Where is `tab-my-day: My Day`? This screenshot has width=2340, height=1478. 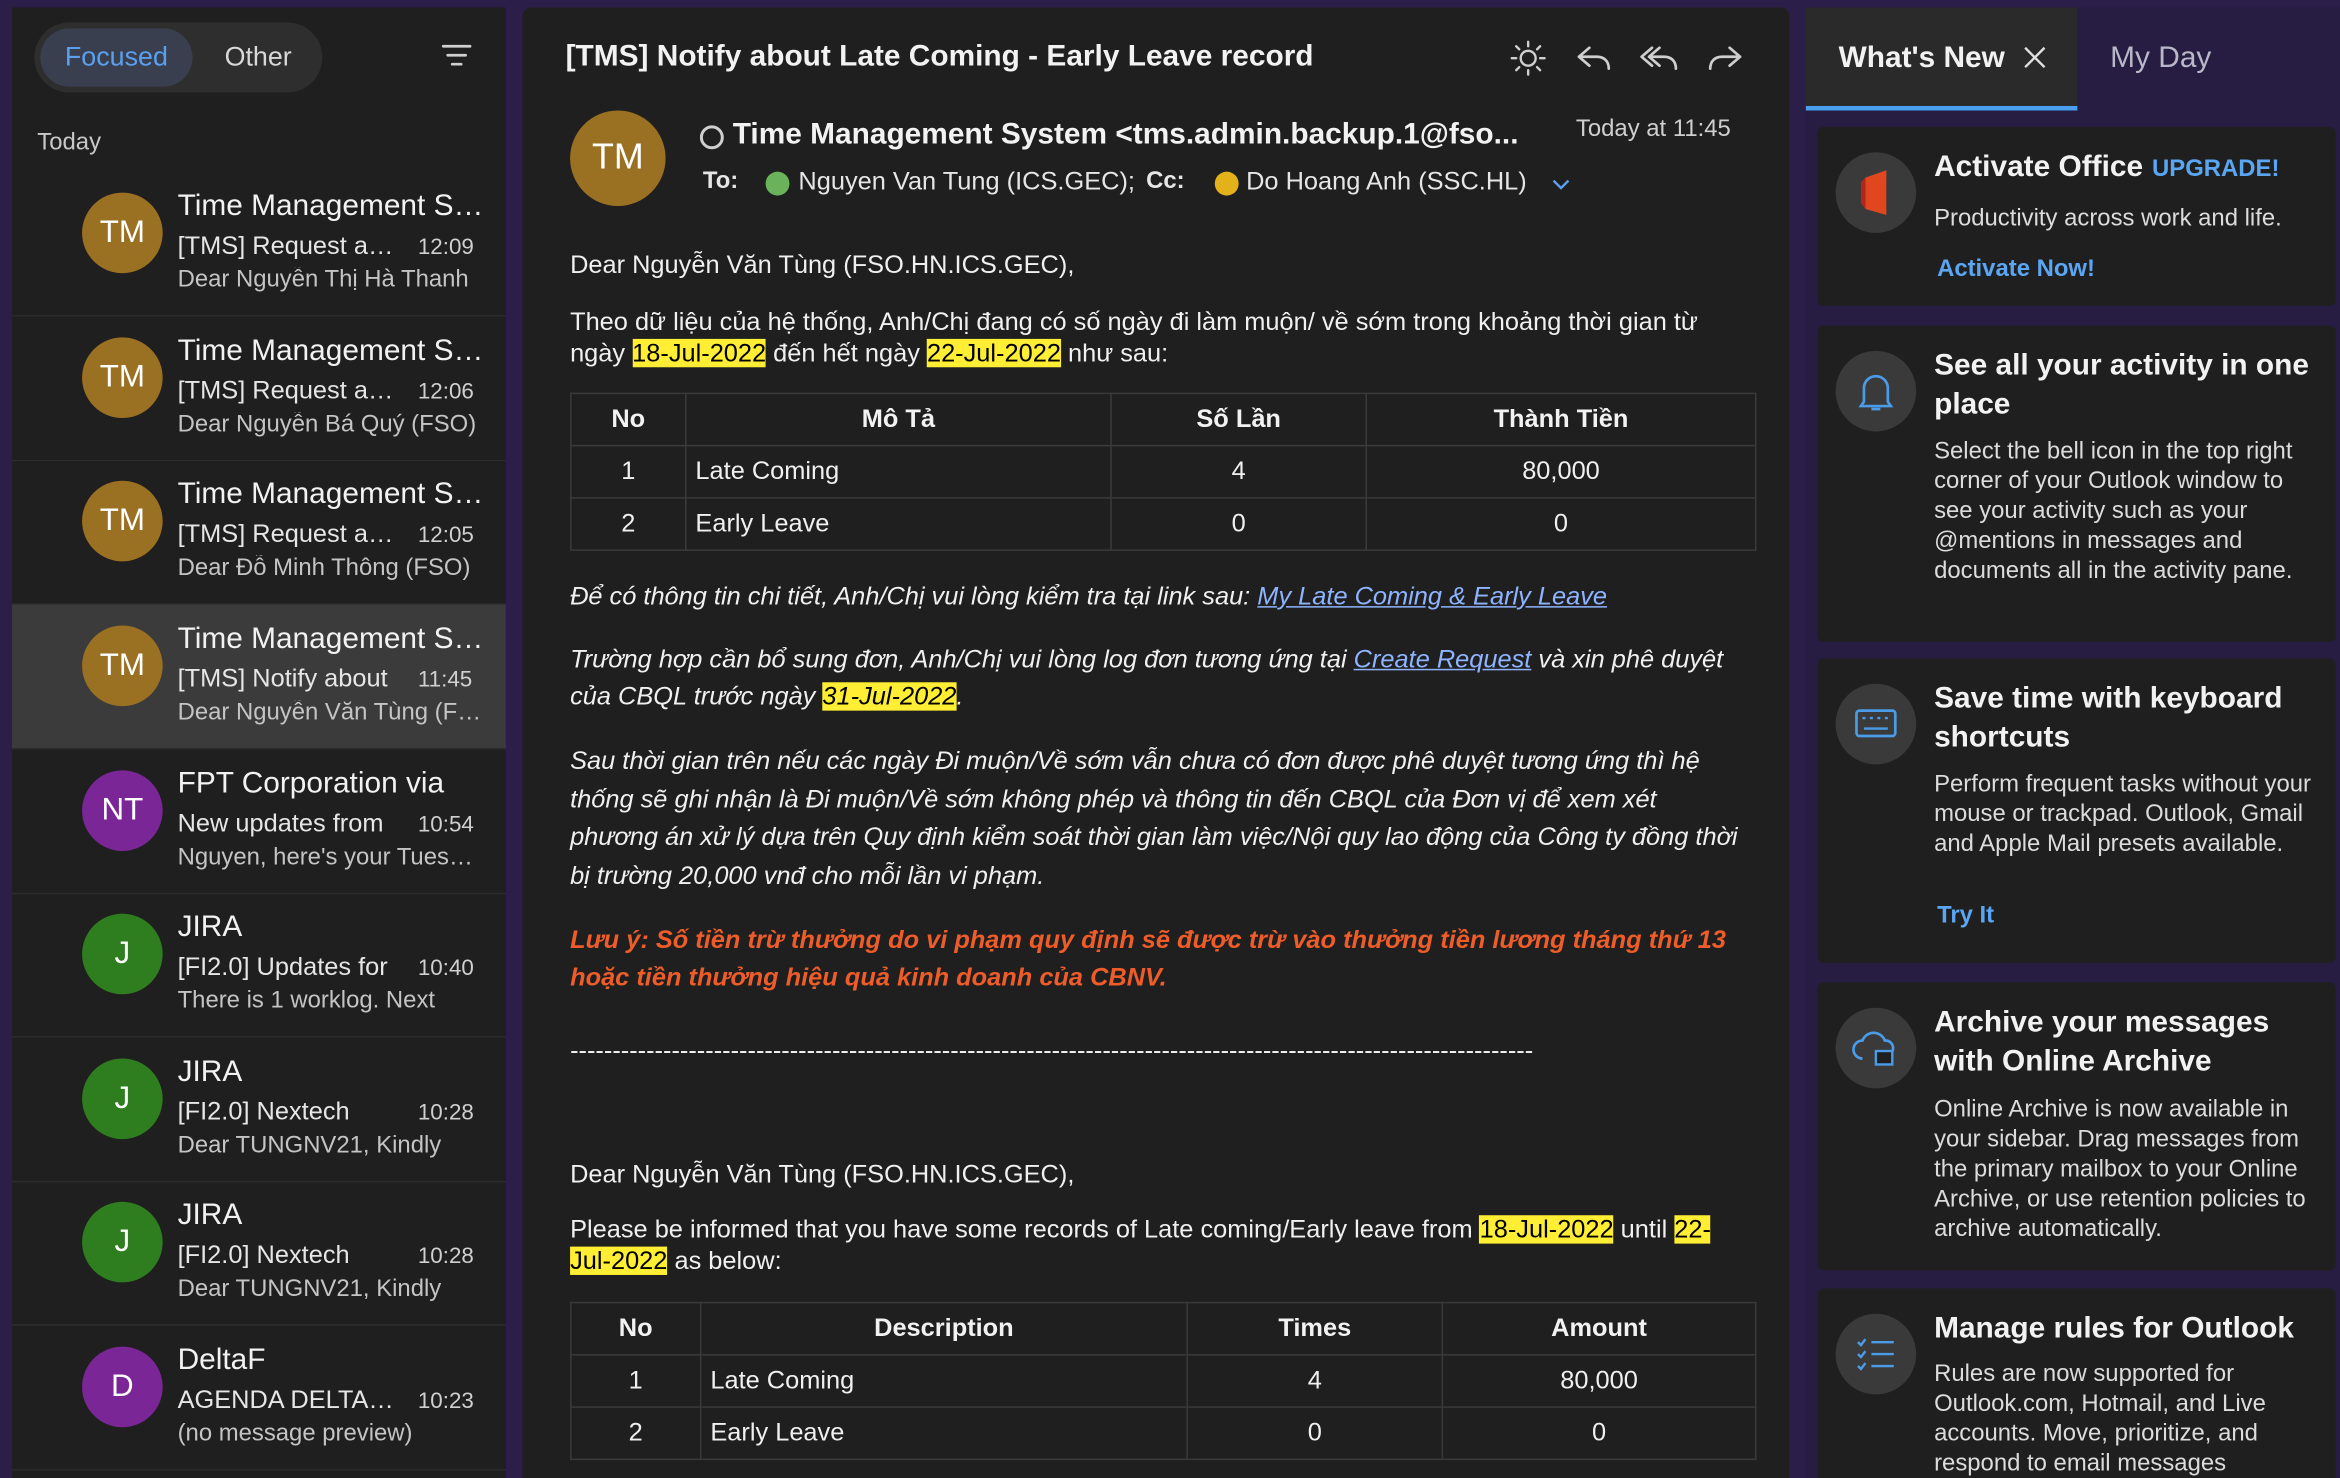
tab-my-day: My Day is located at coordinates (2160, 58).